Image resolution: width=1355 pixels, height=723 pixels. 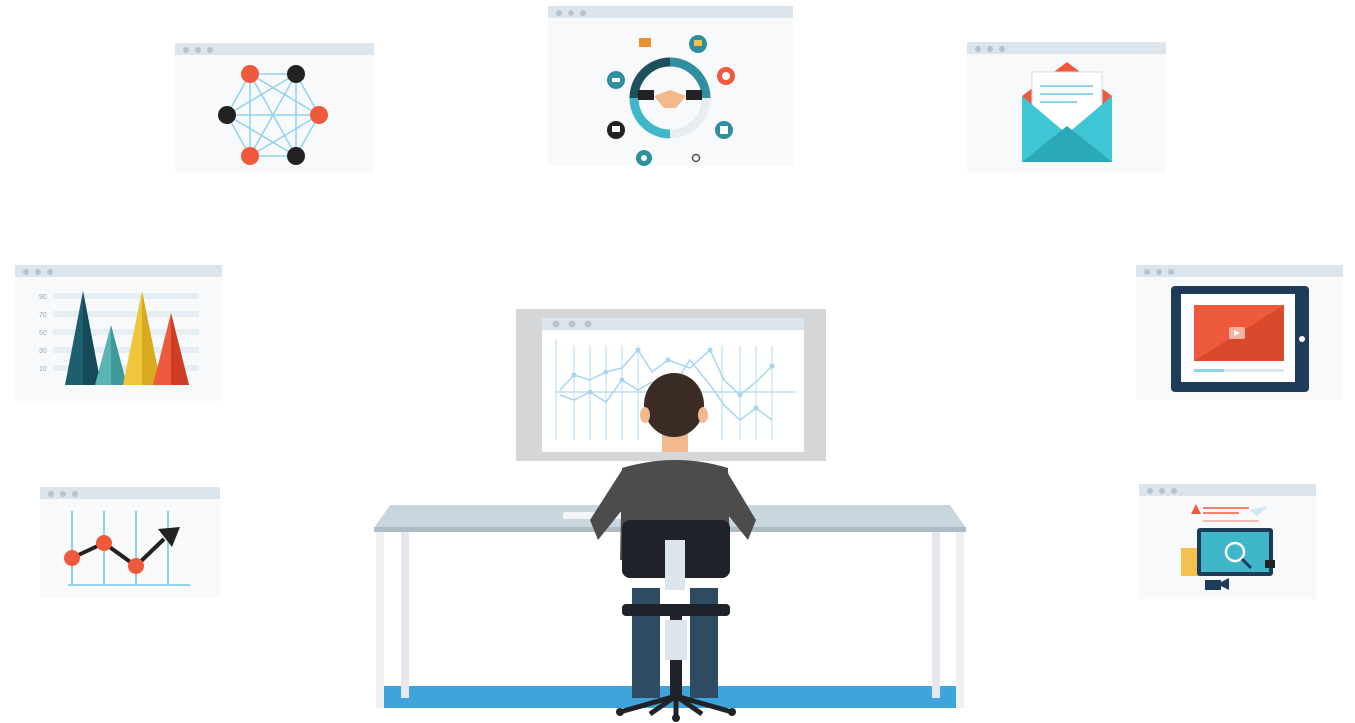 I want to click on peaks-window: 90 70 50 30 10, so click(x=118, y=333).